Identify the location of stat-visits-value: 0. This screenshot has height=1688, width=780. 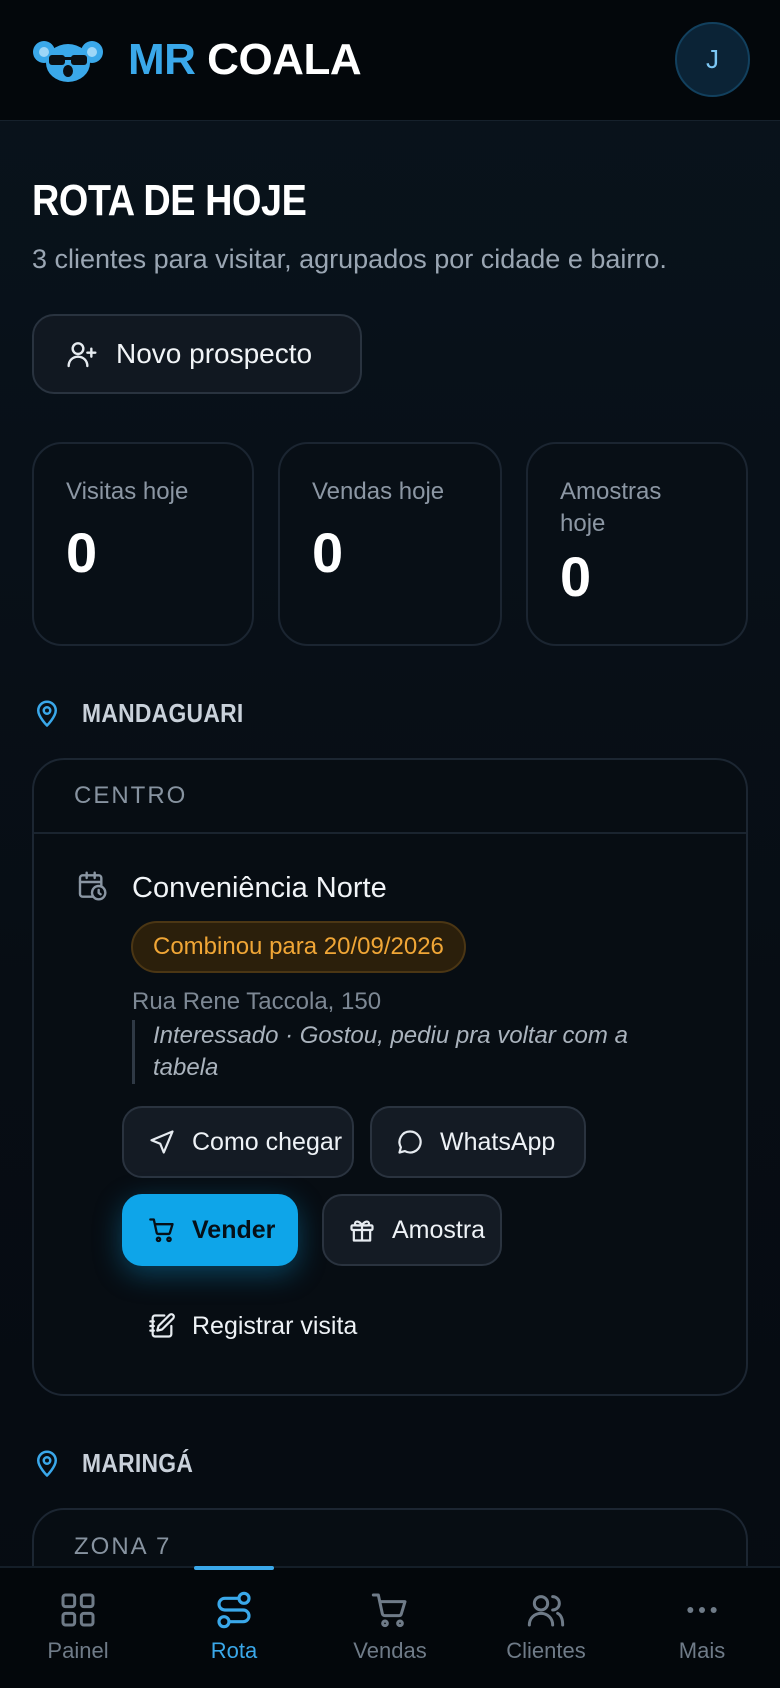
(82, 552).